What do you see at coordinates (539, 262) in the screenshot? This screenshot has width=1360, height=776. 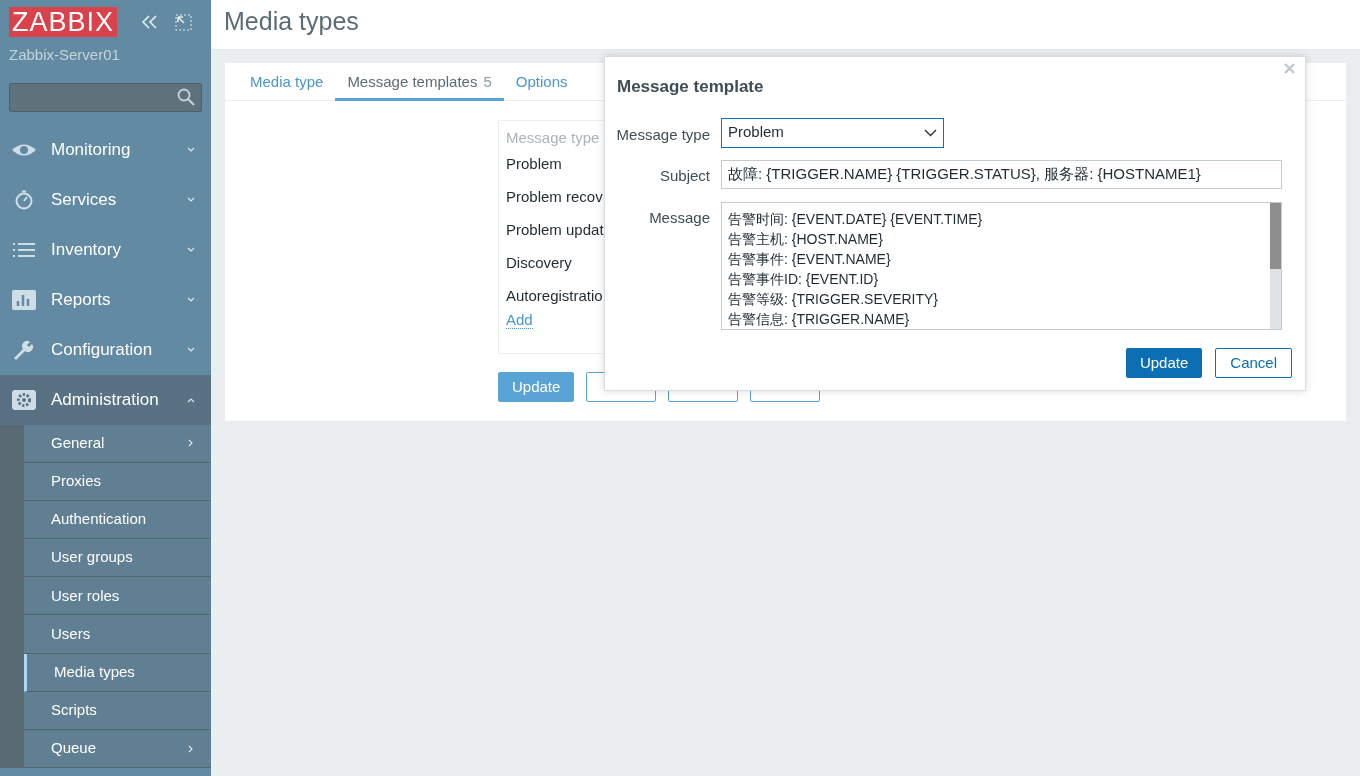 I see `template-name: Discovery` at bounding box center [539, 262].